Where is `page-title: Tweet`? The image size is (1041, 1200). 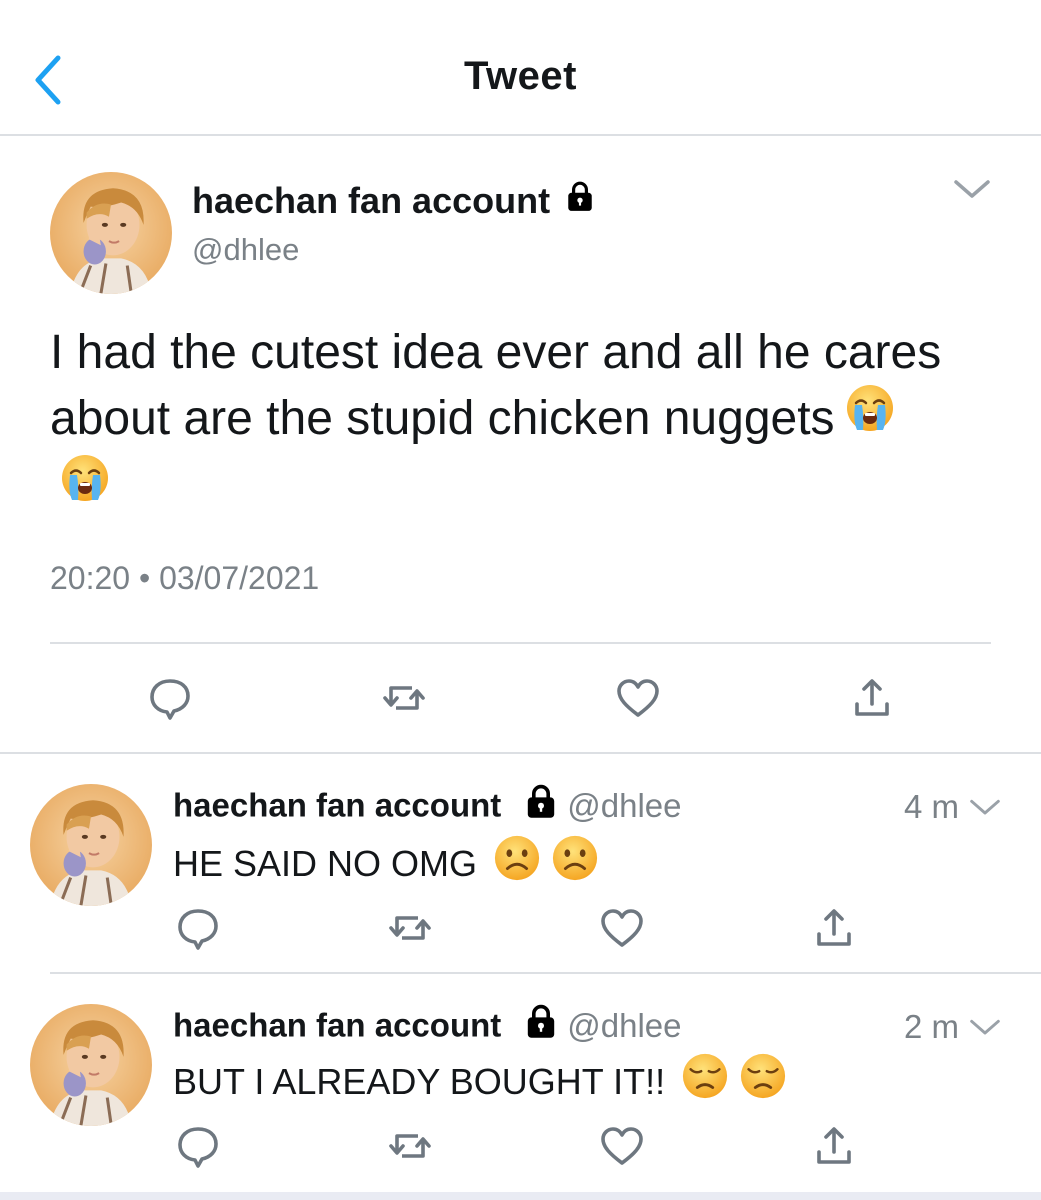
page-title: Tweet is located at coordinates (520, 76).